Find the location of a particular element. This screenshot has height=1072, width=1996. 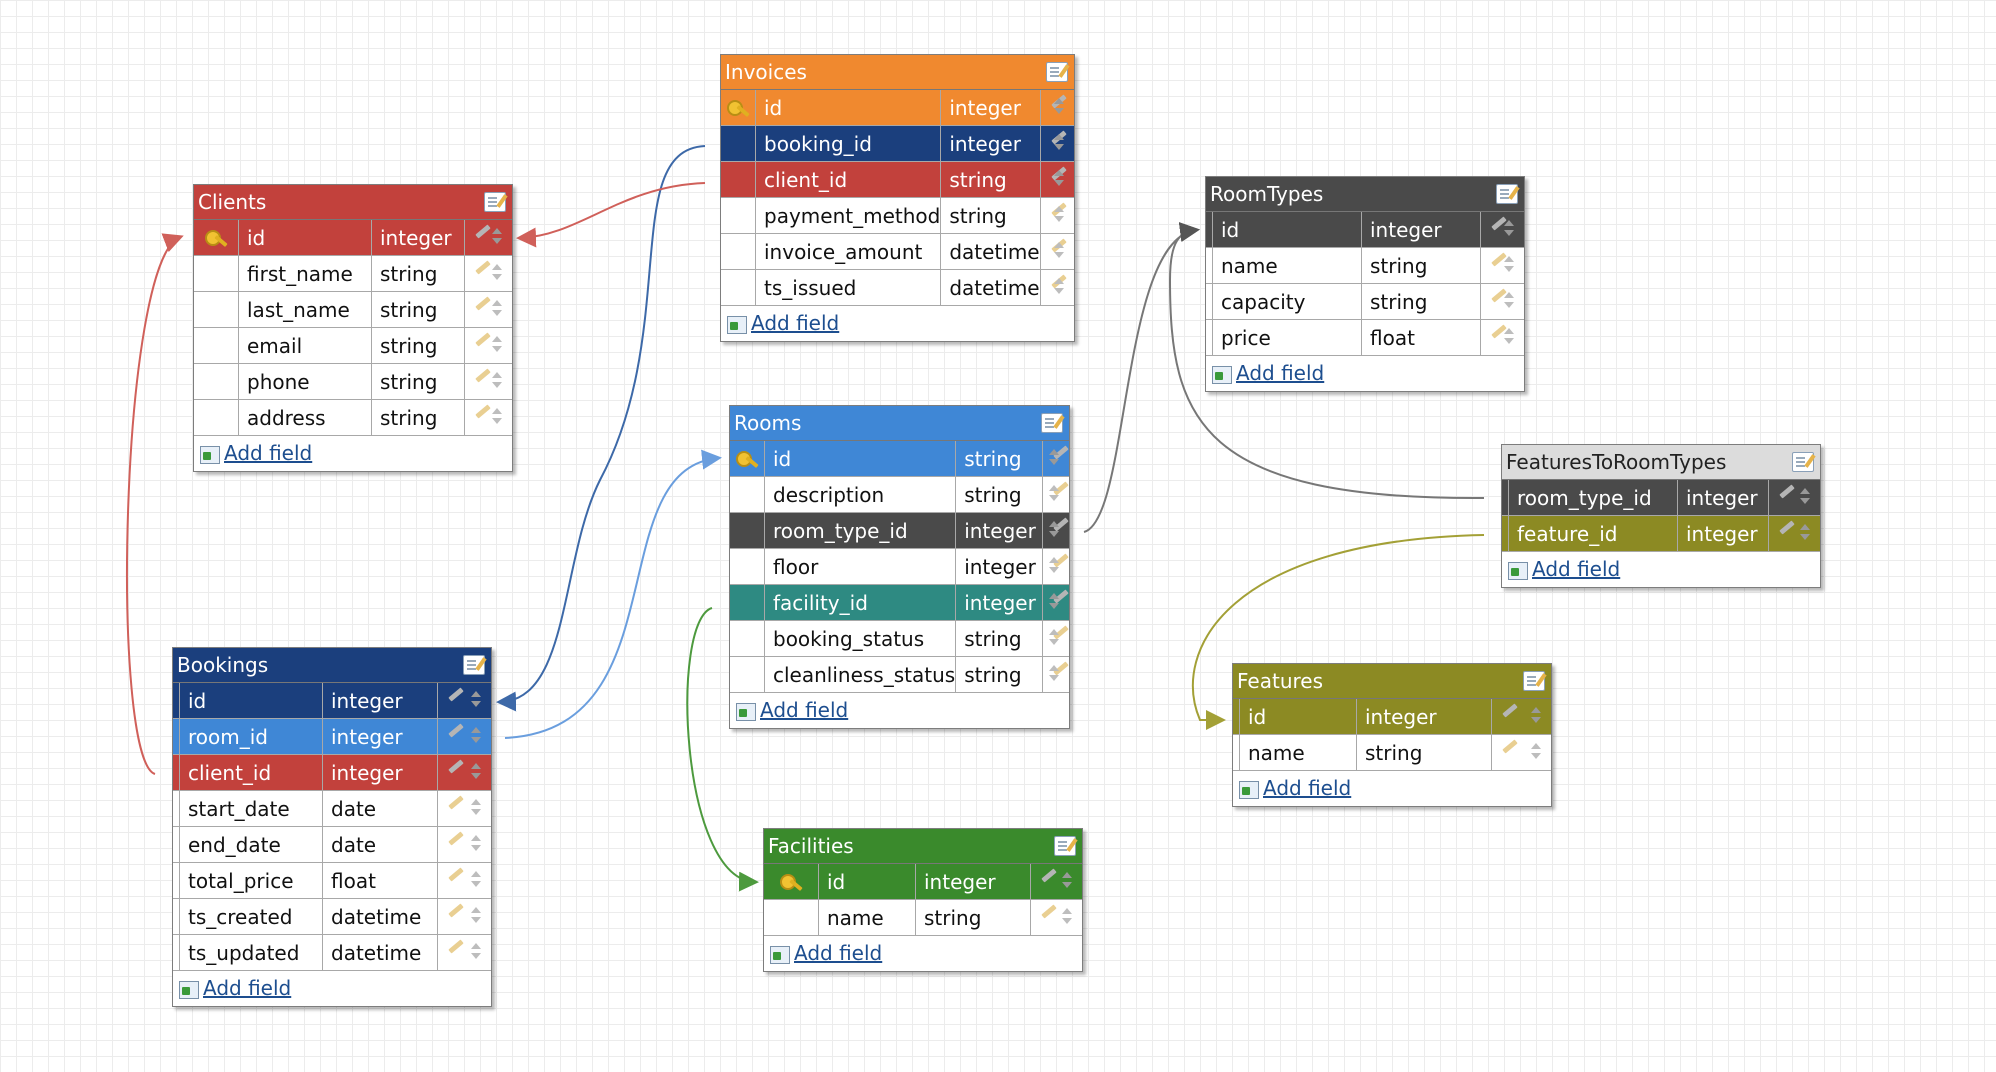

field-name: email is located at coordinates (305, 345).